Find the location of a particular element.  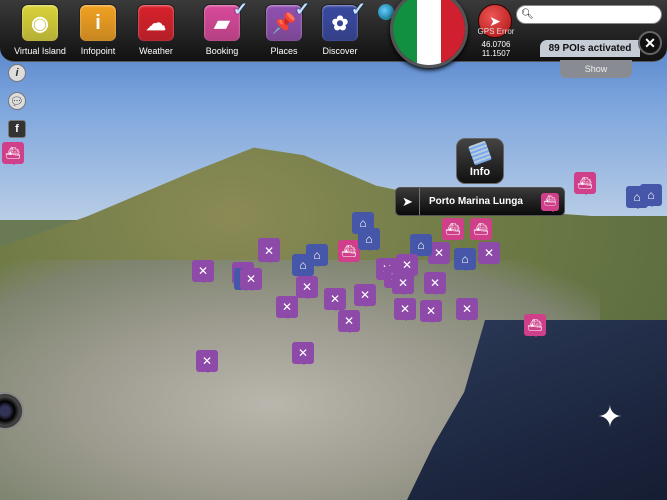

virtual-island-icon-glyph: ◉ is located at coordinates (40, 23).